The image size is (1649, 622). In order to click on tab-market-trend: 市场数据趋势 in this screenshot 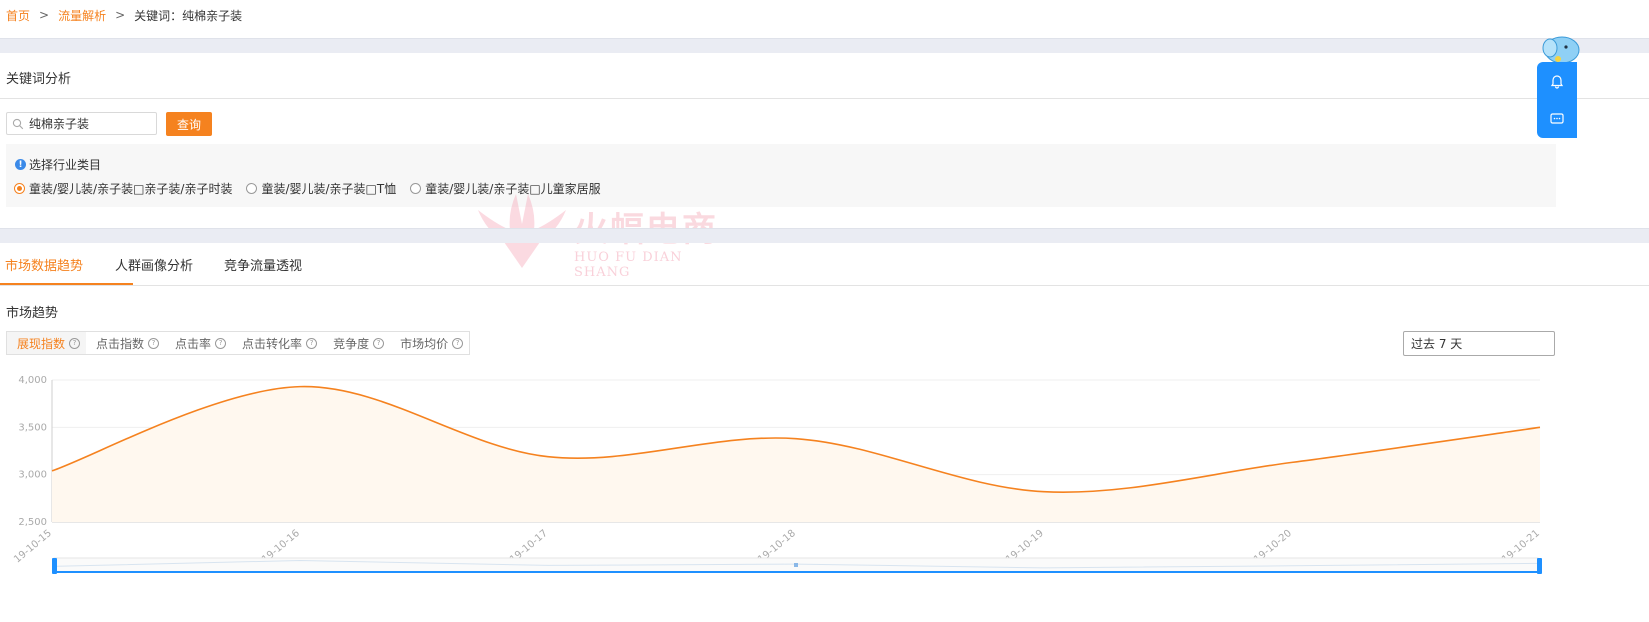, I will do `click(44, 264)`.